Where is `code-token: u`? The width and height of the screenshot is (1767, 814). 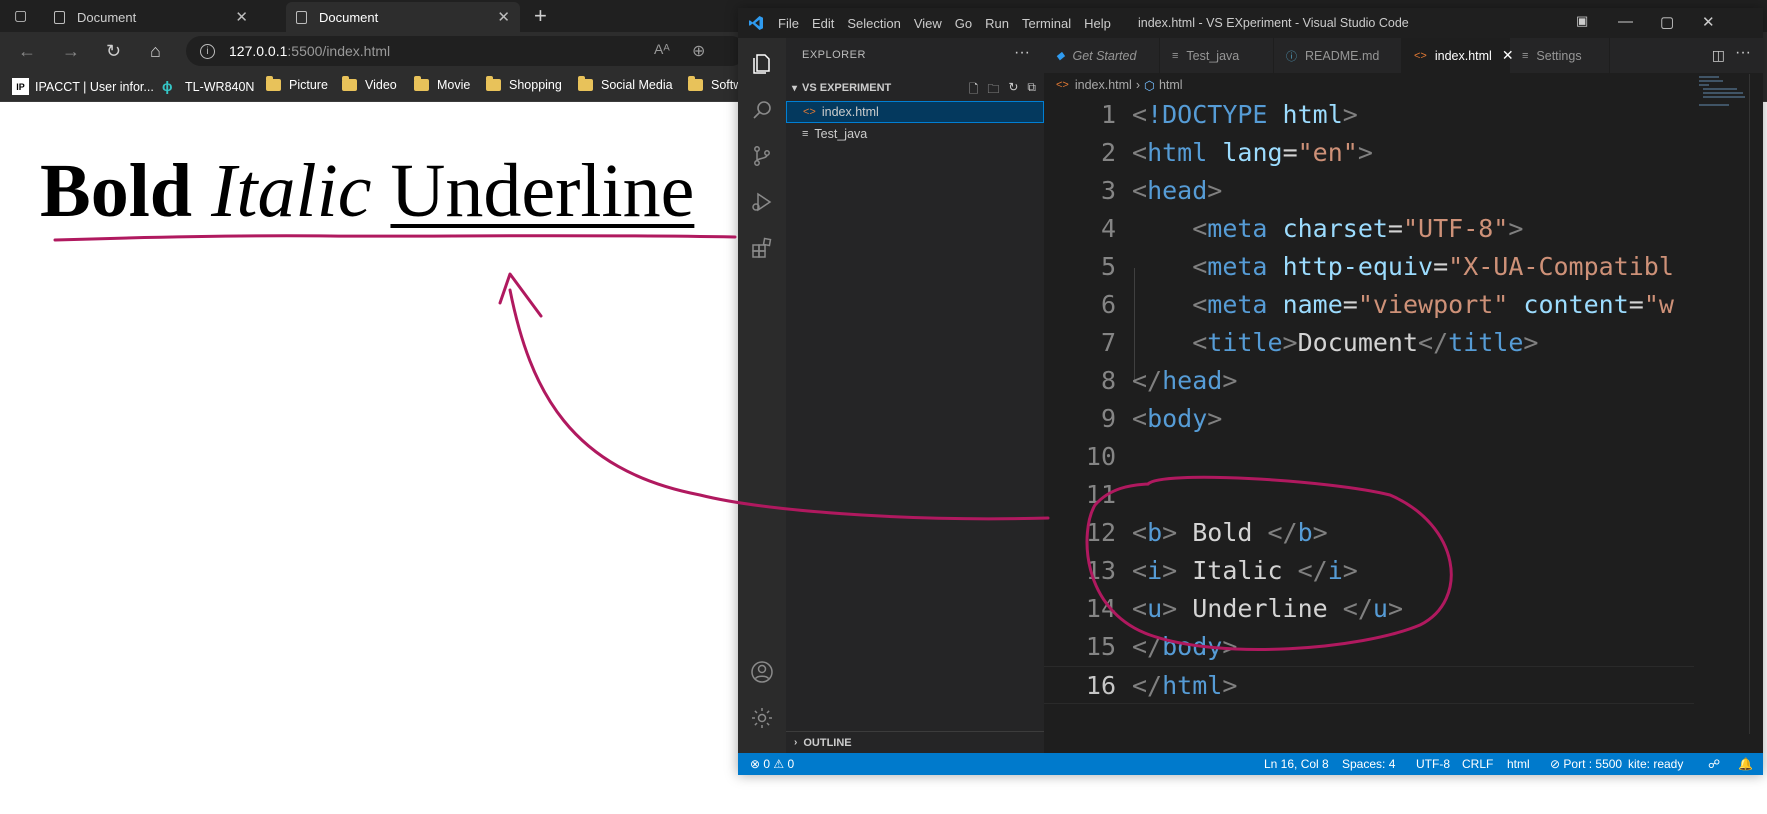
code-token: u is located at coordinates (1155, 608).